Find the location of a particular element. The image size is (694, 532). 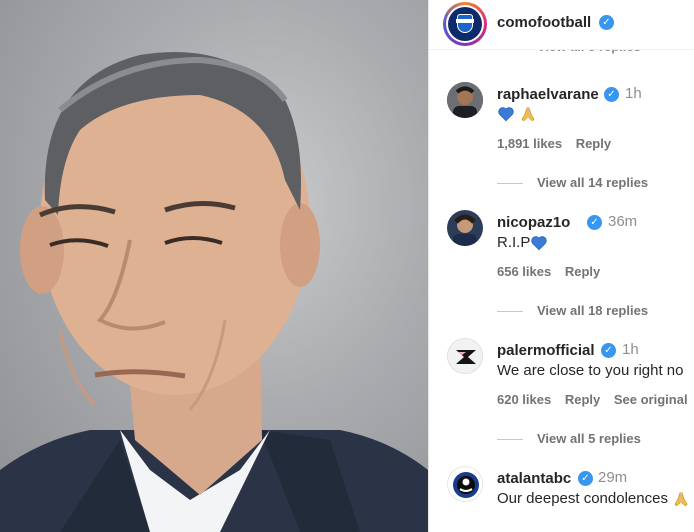

post-header: comofootball ✓ is located at coordinates (561, 25).